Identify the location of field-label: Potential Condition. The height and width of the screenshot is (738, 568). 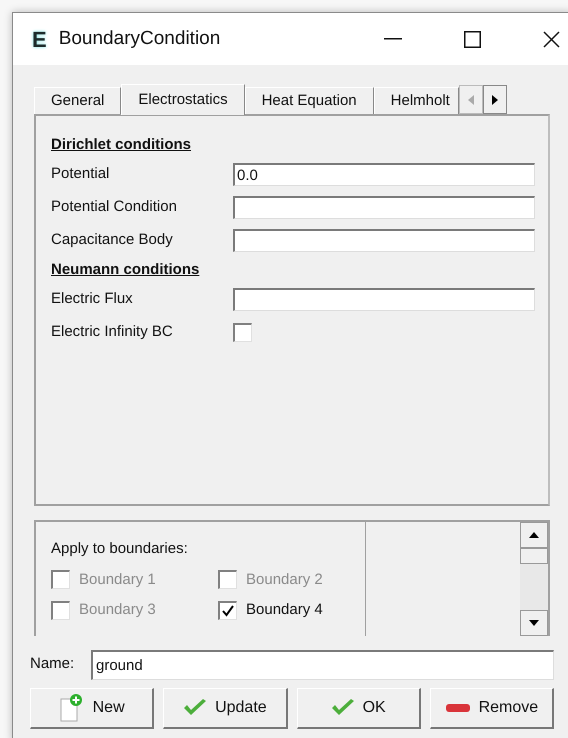
(114, 207).